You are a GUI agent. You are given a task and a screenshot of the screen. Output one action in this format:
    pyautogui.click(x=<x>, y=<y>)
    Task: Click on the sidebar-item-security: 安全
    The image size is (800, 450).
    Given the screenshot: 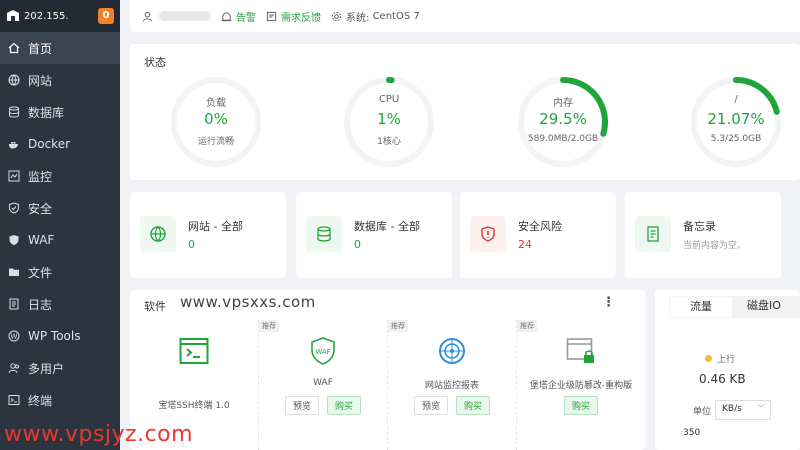 What is the action you would take?
    pyautogui.click(x=60, y=208)
    